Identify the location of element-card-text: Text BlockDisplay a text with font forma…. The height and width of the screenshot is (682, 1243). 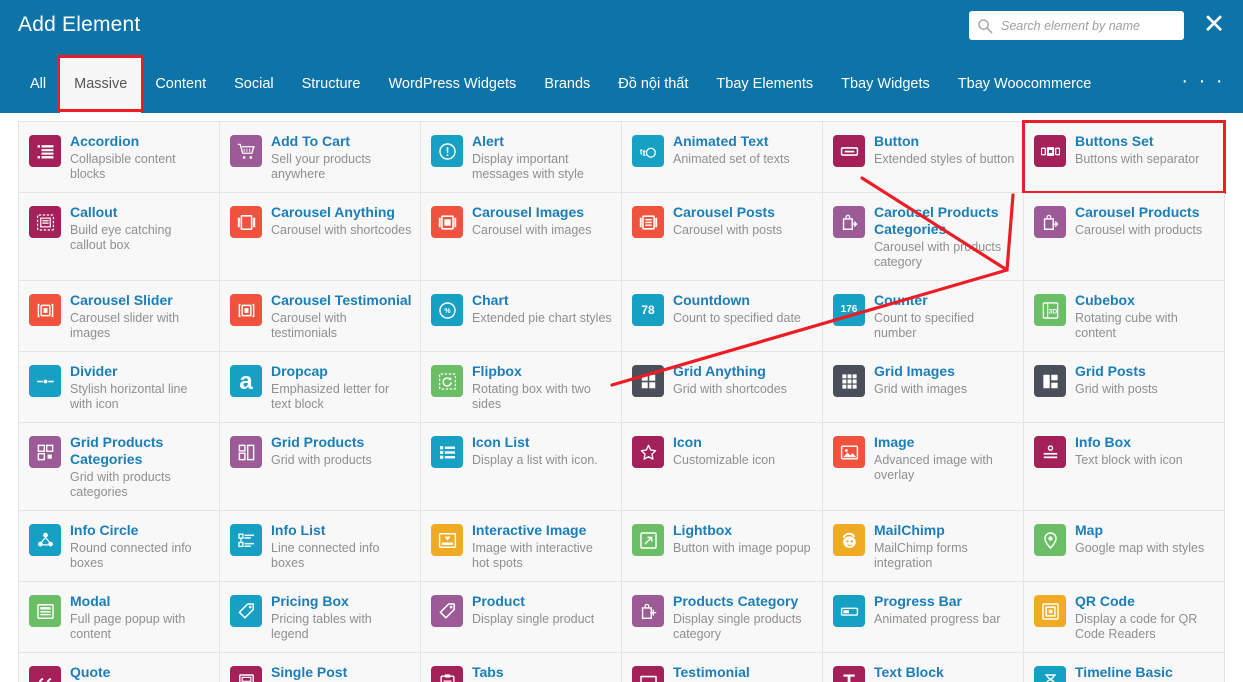
(944, 673).